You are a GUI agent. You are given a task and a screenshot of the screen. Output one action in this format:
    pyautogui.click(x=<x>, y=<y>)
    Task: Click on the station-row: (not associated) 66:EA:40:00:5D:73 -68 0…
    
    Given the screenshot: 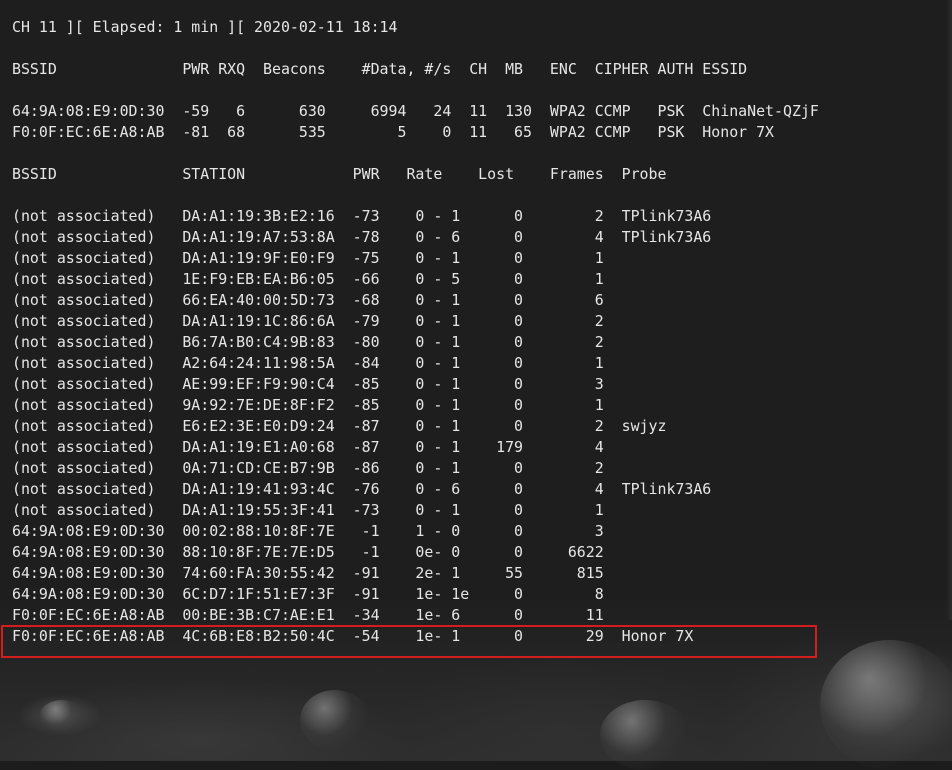 What is the action you would take?
    pyautogui.click(x=308, y=300)
    